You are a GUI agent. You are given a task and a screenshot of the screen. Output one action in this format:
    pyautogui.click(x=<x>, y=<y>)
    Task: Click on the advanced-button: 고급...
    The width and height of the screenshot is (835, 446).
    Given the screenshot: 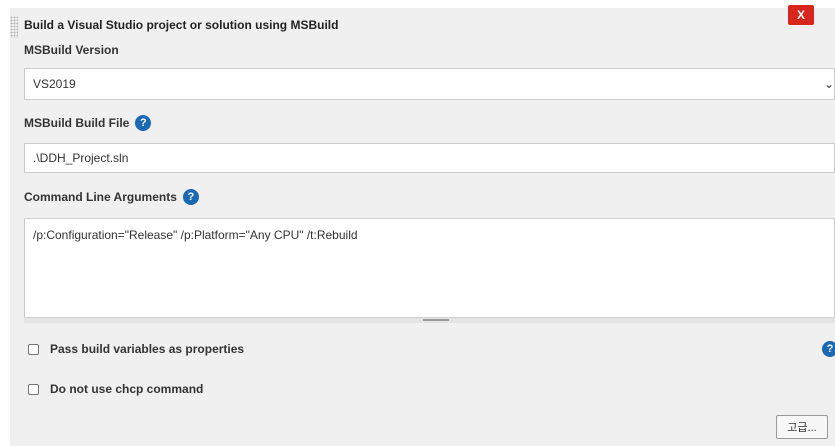 What is the action you would take?
    pyautogui.click(x=802, y=427)
    